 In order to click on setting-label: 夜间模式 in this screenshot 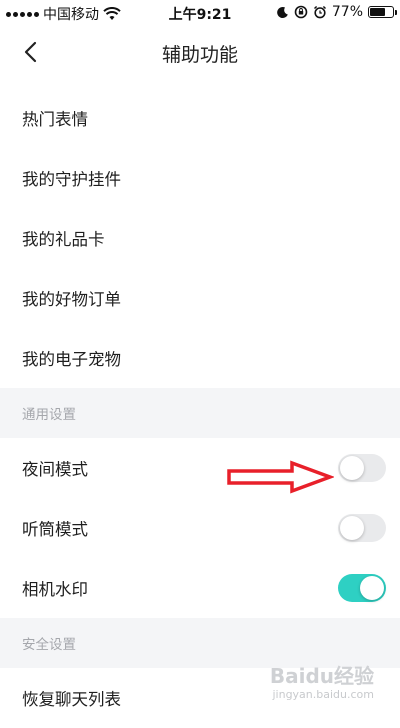, I will do `click(55, 469)`.